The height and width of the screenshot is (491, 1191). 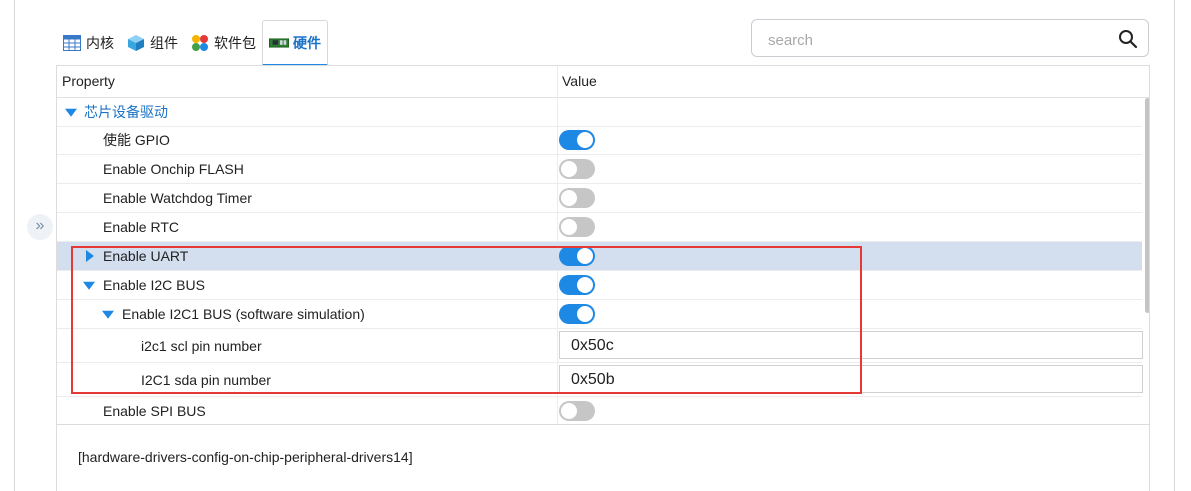 I want to click on search-box, so click(x=950, y=38).